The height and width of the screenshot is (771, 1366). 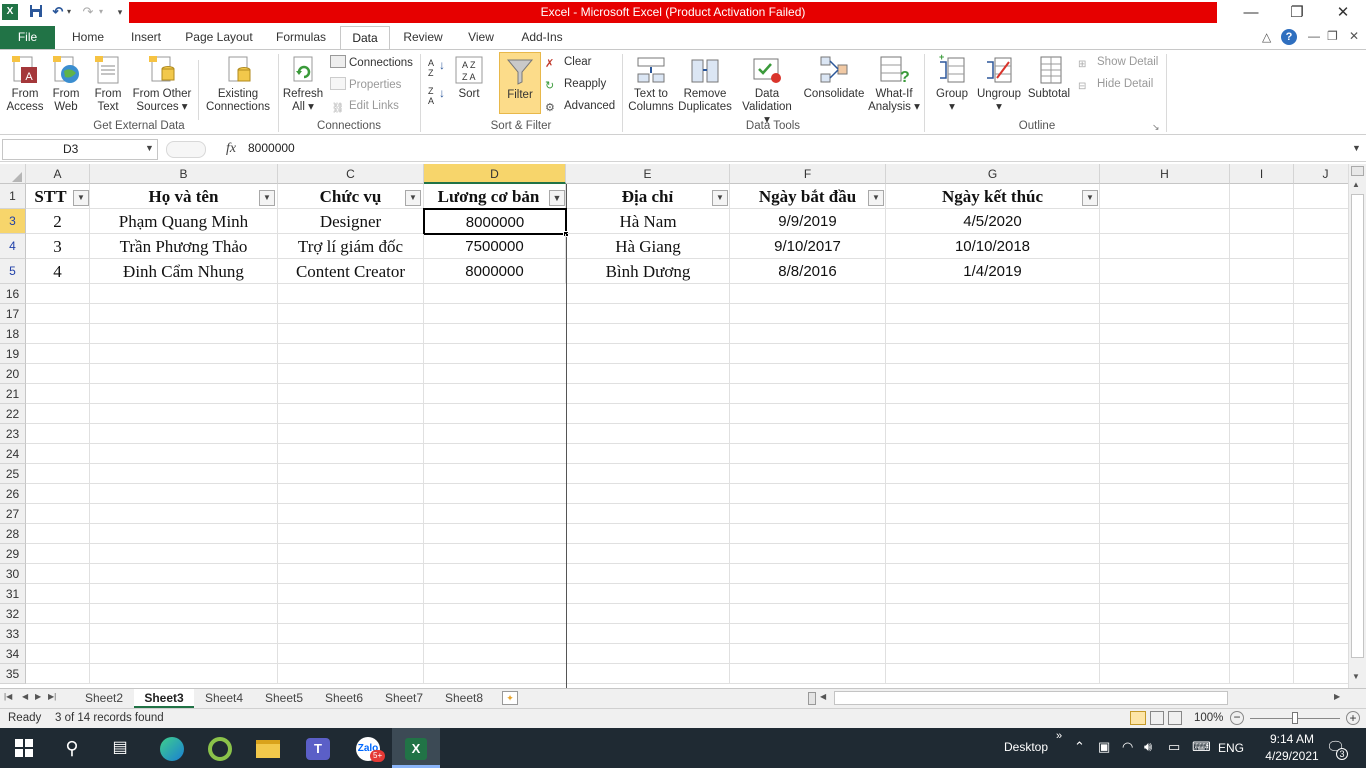 I want to click on filter-button: Filter, so click(x=520, y=83).